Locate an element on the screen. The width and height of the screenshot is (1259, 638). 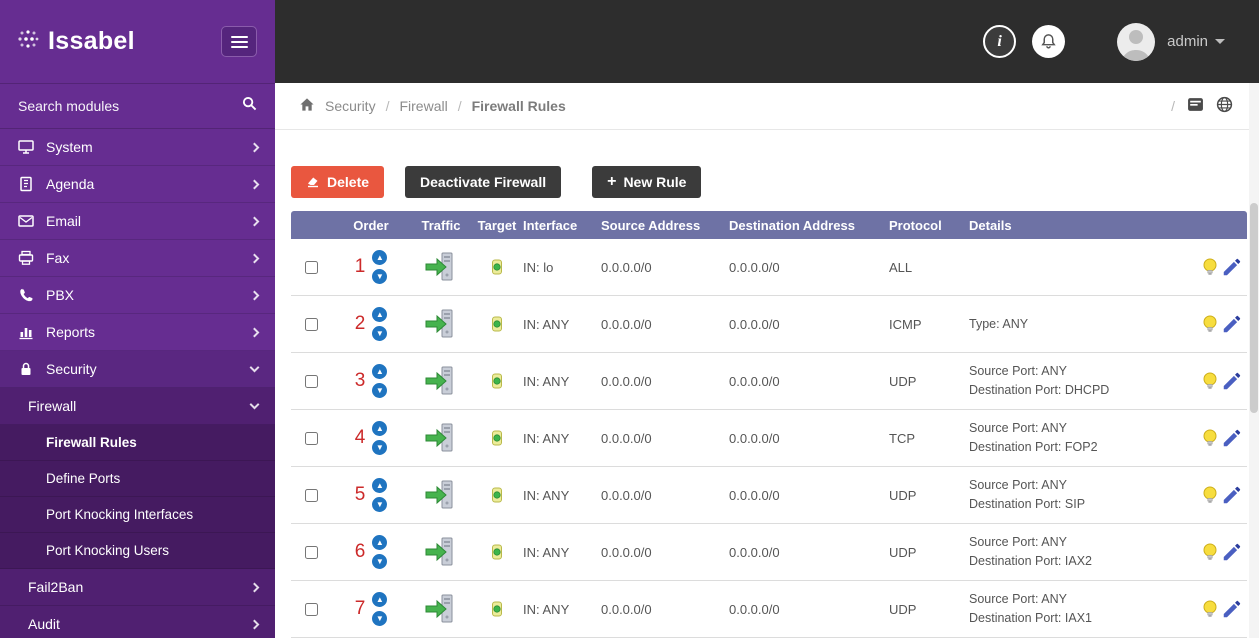
breadcrumb-item-security: Security is located at coordinates (350, 106).